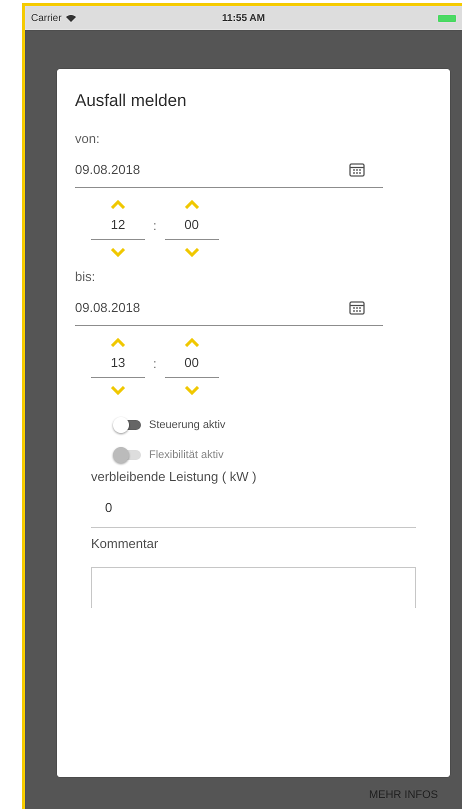  Describe the element at coordinates (447, 18) in the screenshot. I see `battery-icon` at that location.